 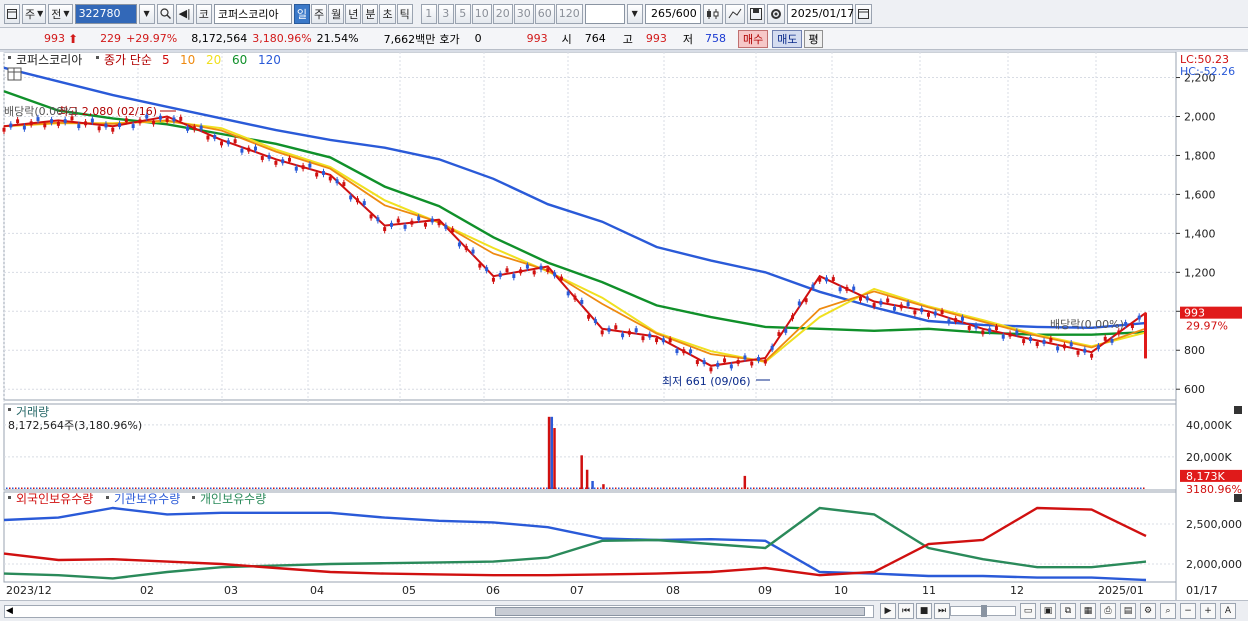 I want to click on stop-icon: ■, so click(x=924, y=611).